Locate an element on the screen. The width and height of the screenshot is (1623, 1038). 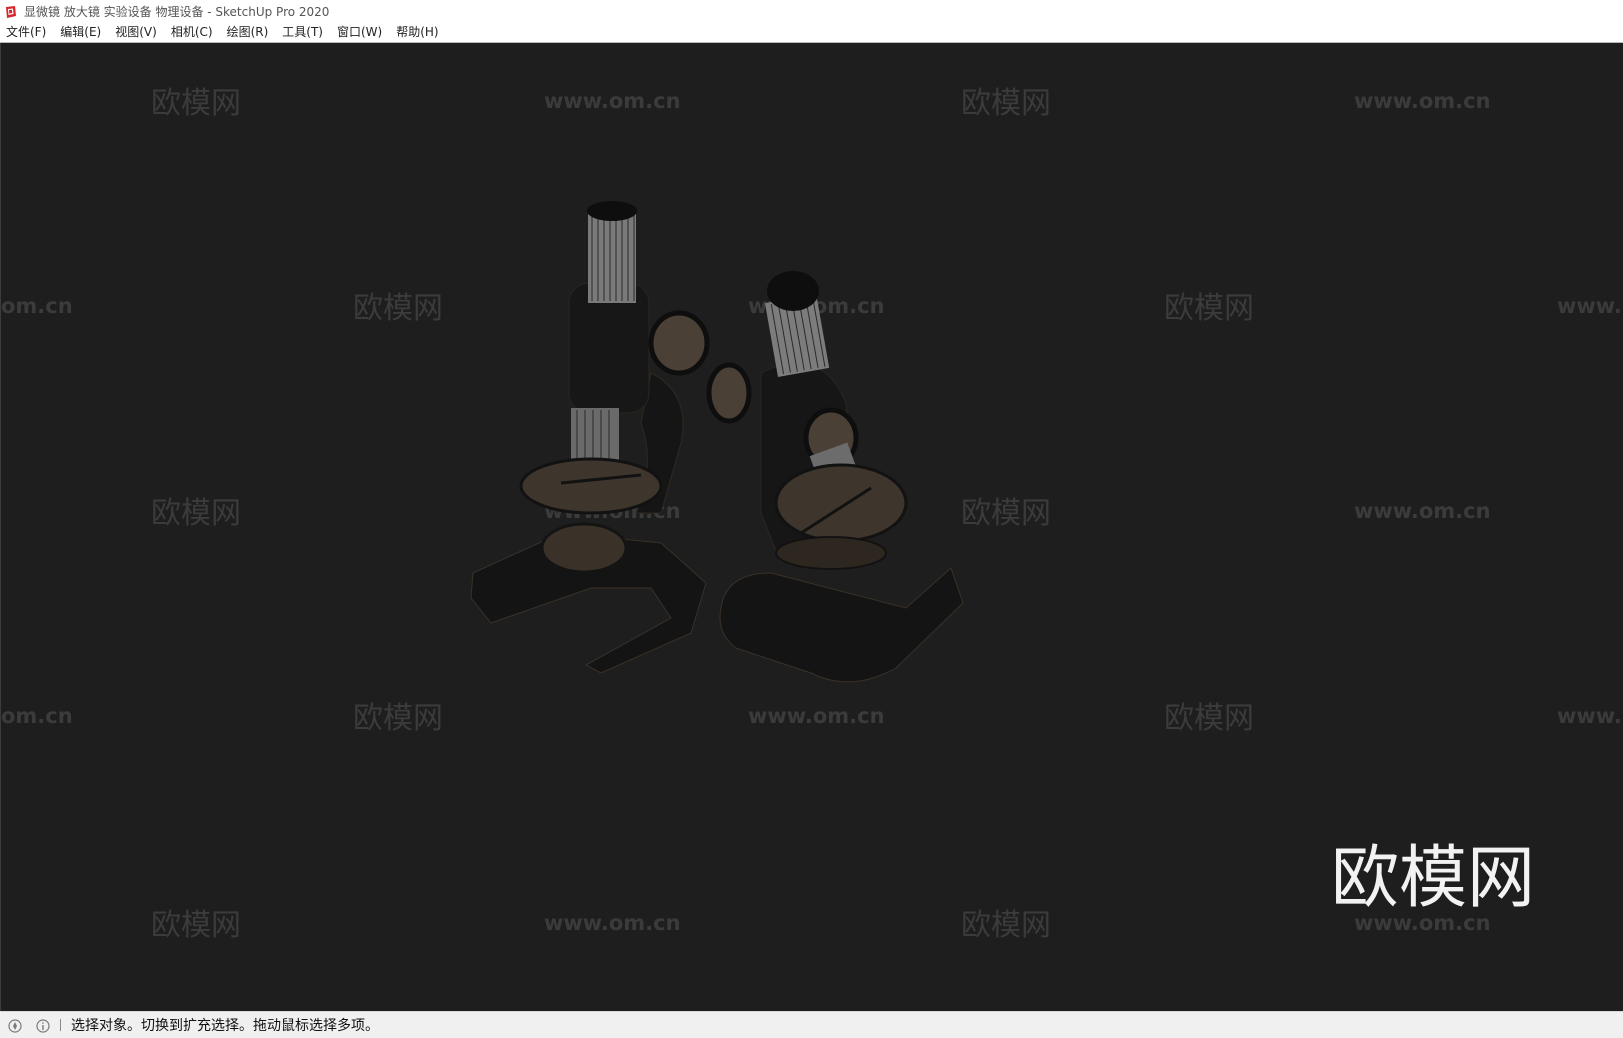
status-bar: 选择对象。切换到扩充选择。拖动鼠标选择多项。 is located at coordinates (811, 1024).